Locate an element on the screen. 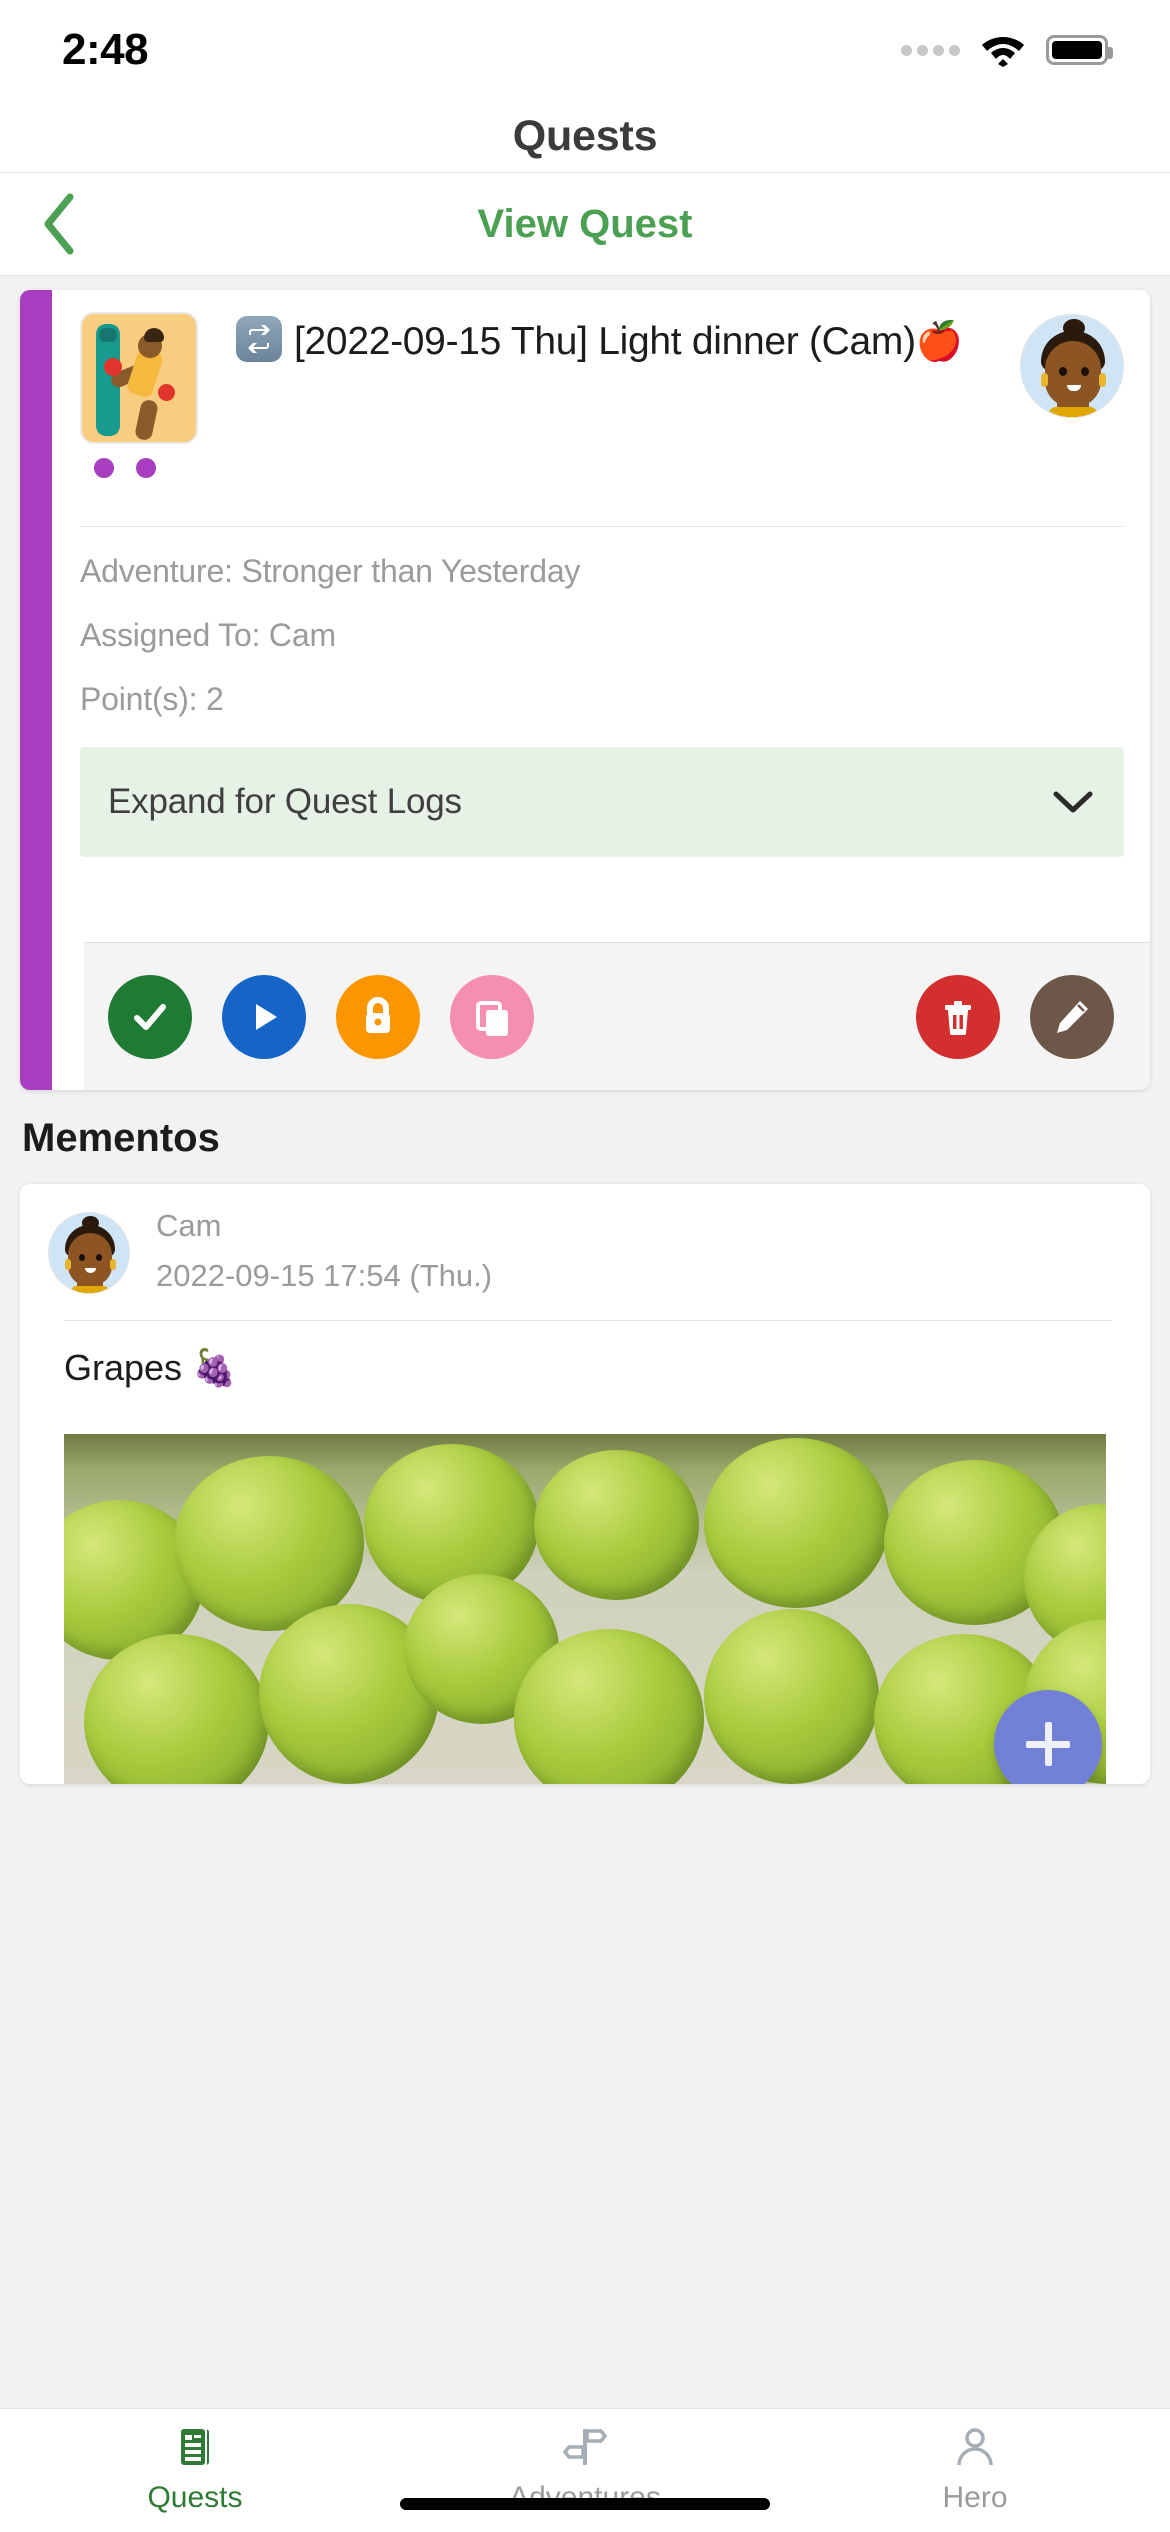  home-indicator is located at coordinates (585, 2504).